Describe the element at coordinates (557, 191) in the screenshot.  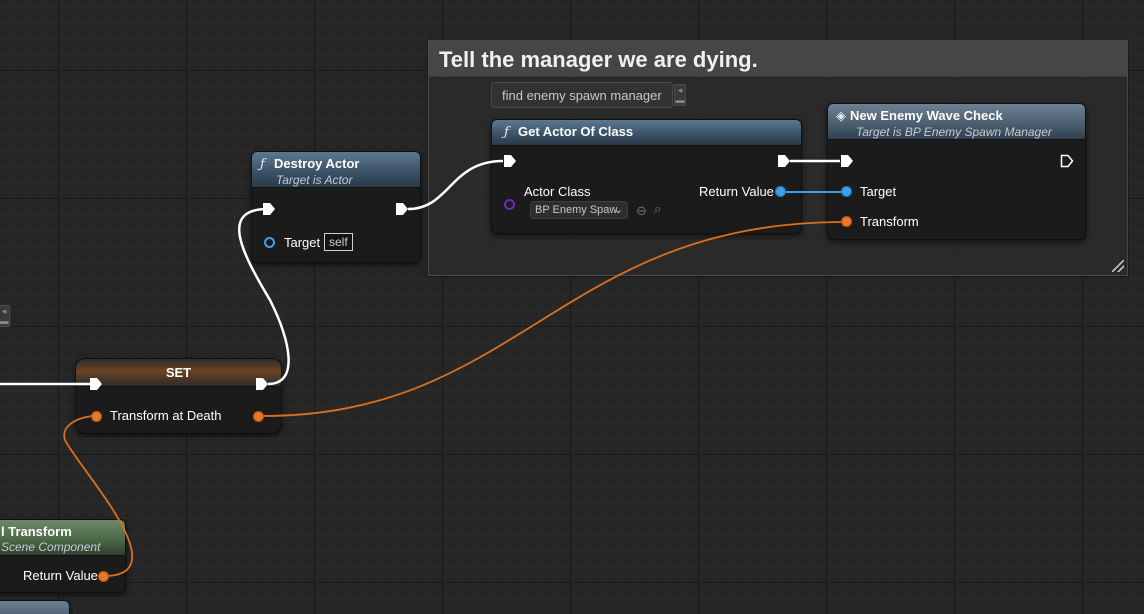
I see `pin-label: Actor Class` at that location.